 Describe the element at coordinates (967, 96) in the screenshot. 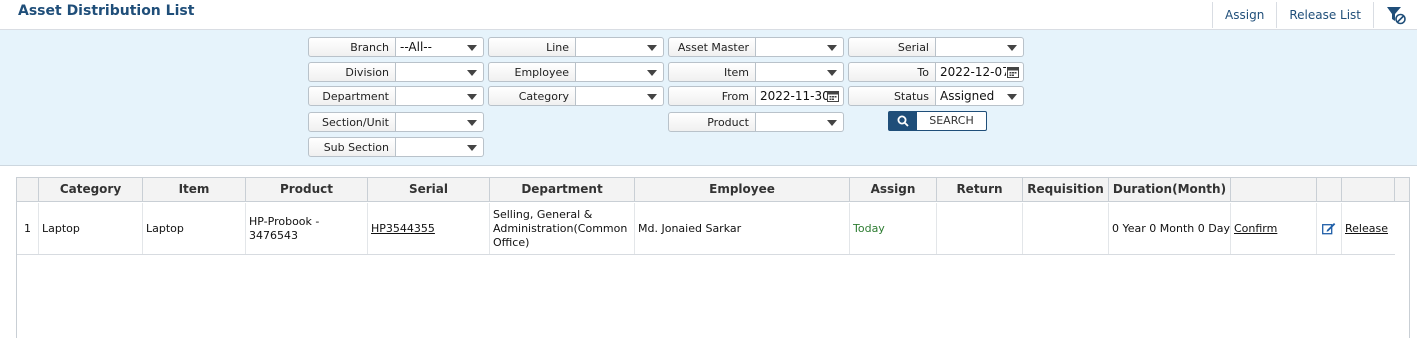

I see `status-value: Assigned` at that location.